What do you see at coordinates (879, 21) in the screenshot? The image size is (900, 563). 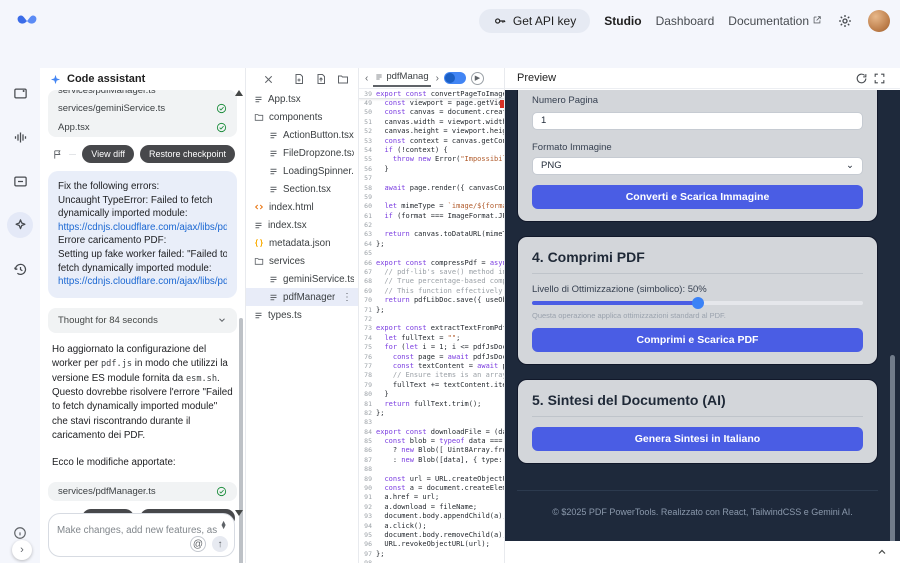 I see `user-avatar` at bounding box center [879, 21].